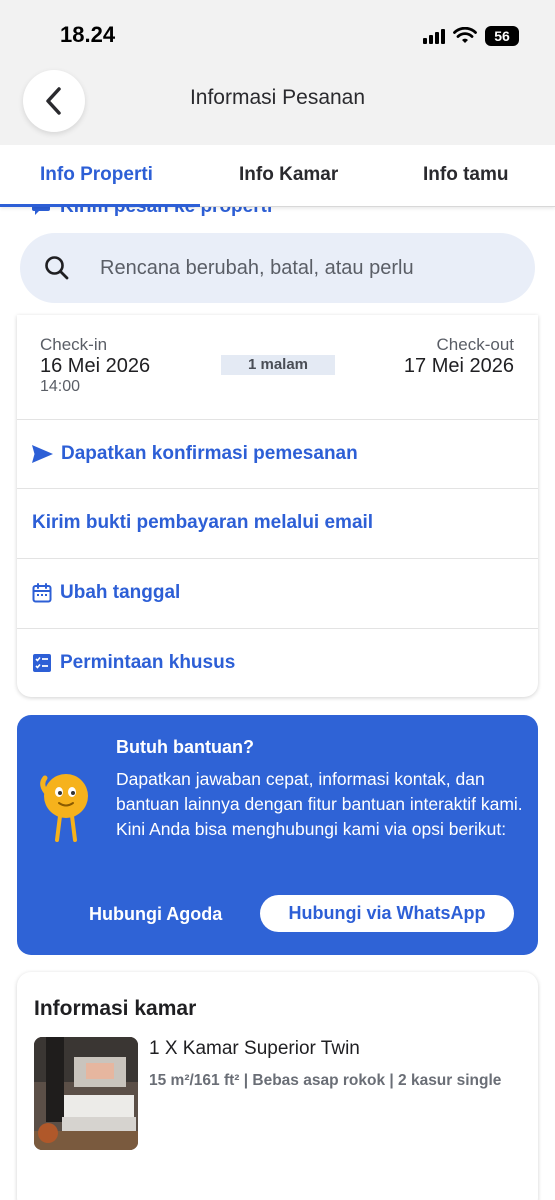  Describe the element at coordinates (88, 34) in the screenshot. I see `status-time: 18.24` at that location.